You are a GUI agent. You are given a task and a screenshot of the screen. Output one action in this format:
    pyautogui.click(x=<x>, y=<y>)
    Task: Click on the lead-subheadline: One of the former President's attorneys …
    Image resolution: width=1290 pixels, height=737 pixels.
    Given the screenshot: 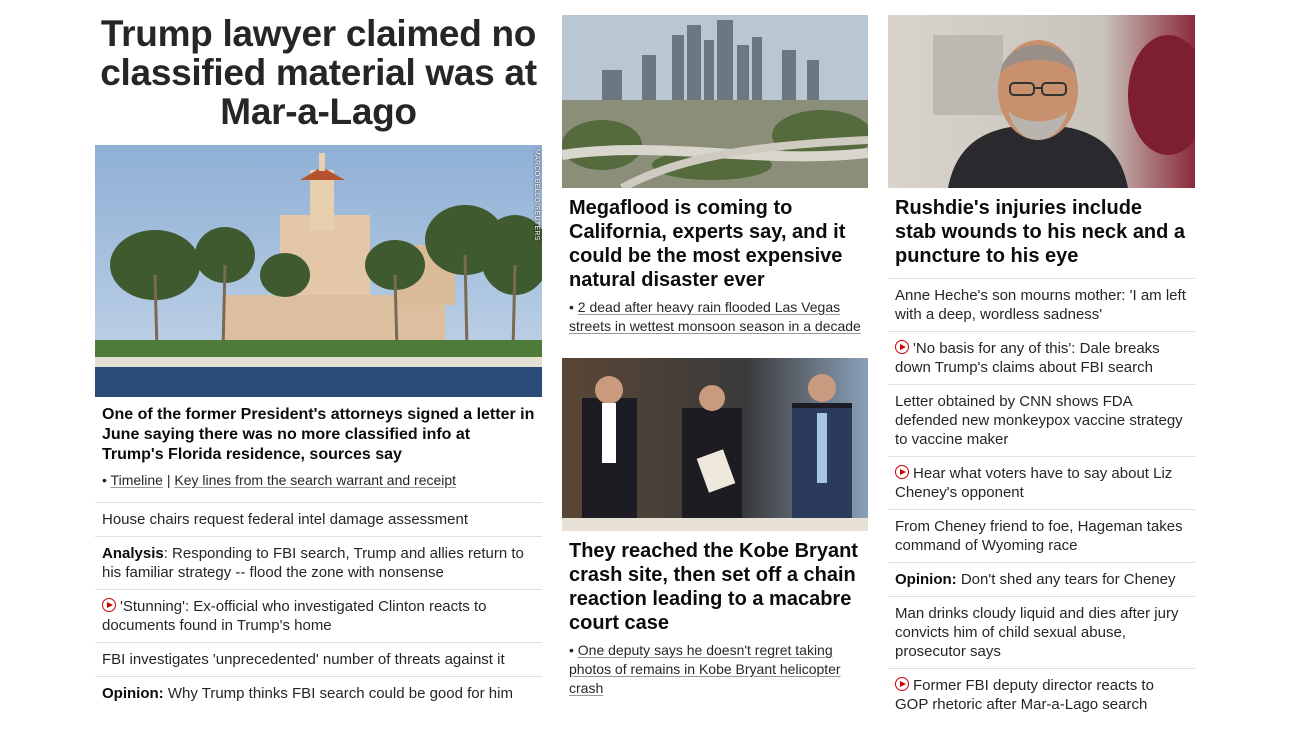 What is the action you would take?
    pyautogui.click(x=318, y=431)
    